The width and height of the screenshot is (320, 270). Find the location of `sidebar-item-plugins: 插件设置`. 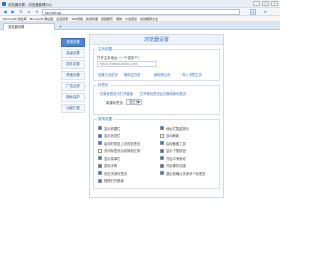

sidebar-item-plugins: 插件设置 is located at coordinates (73, 64).